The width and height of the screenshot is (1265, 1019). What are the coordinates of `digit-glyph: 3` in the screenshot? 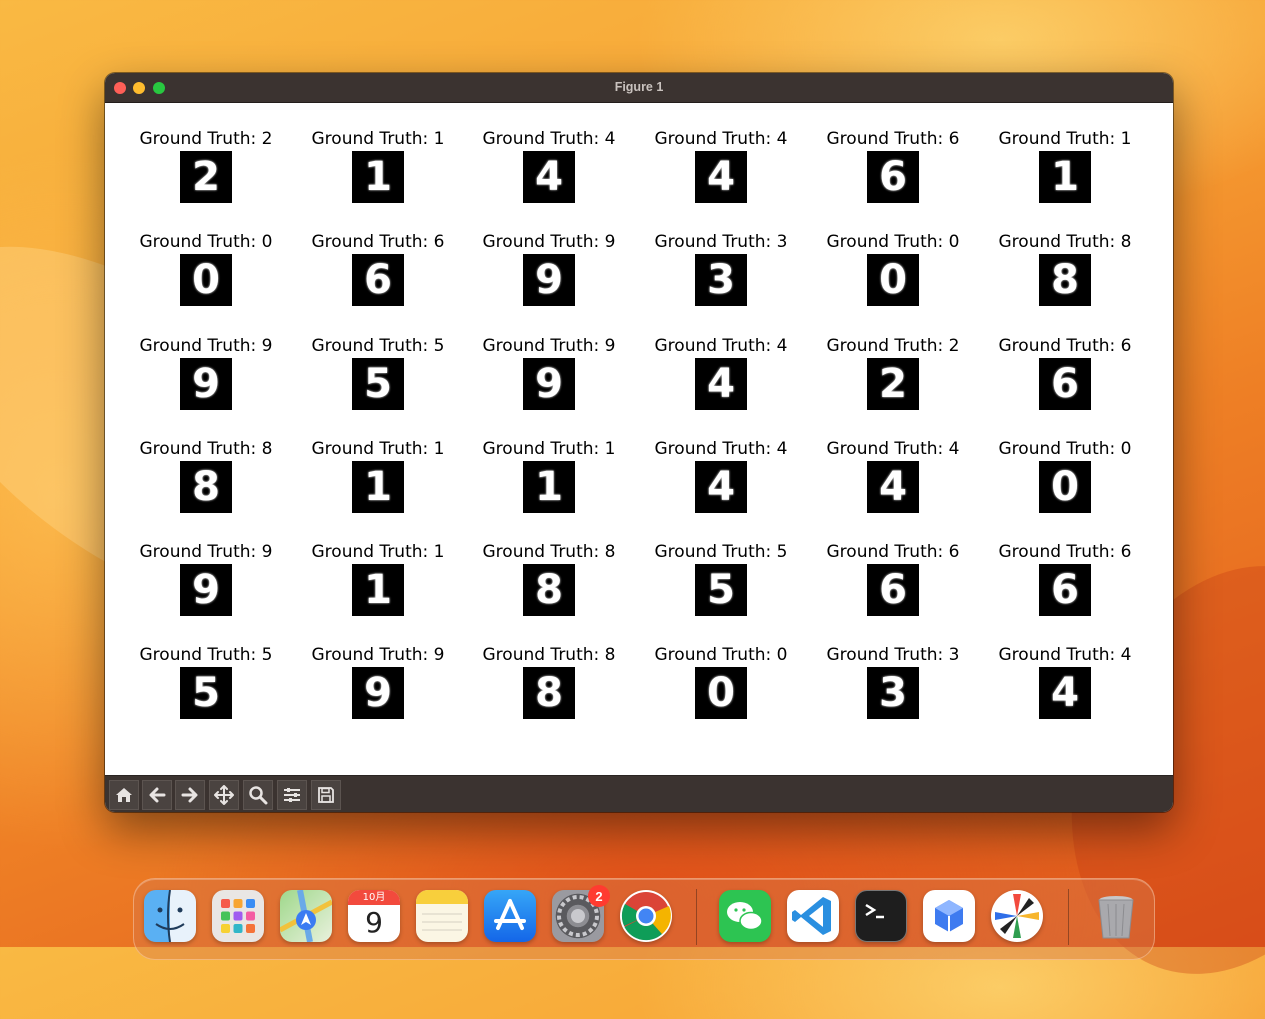 It's located at (721, 280).